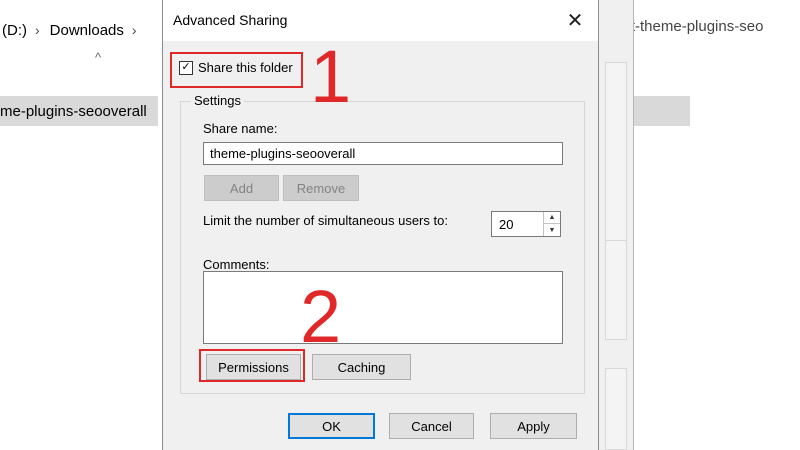  What do you see at coordinates (552, 218) in the screenshot?
I see `spin-up-icon: ▲` at bounding box center [552, 218].